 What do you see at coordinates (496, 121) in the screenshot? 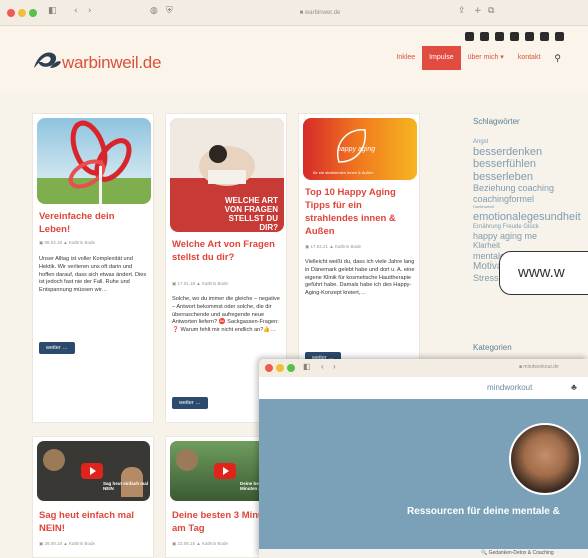
I see `tags-heading: Schlagwörter` at bounding box center [496, 121].